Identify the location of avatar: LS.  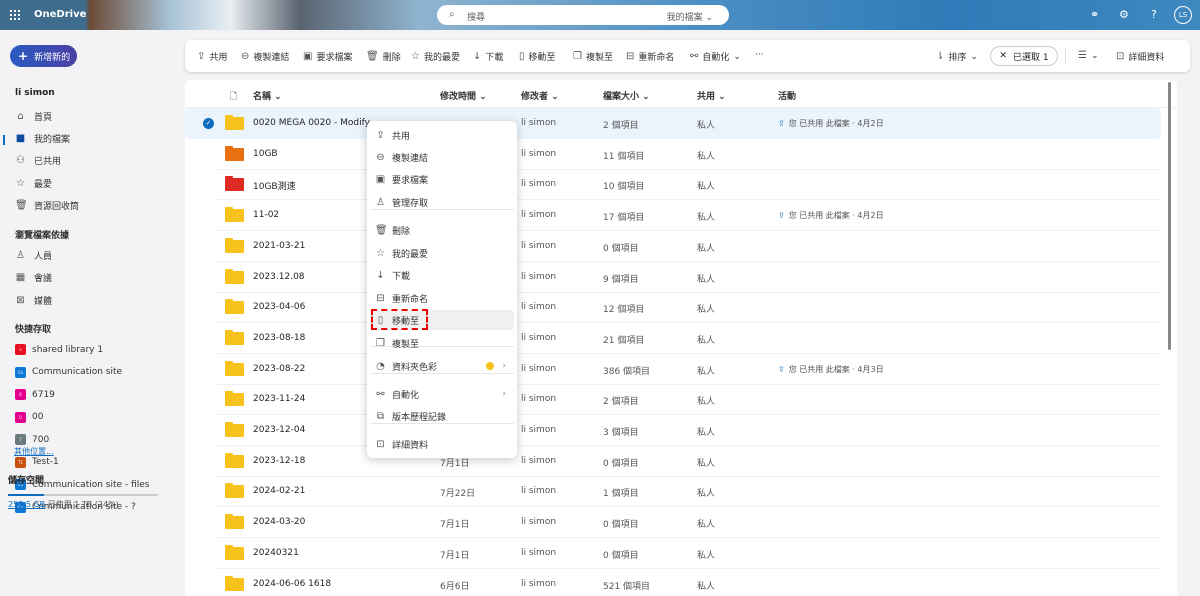
(1183, 15).